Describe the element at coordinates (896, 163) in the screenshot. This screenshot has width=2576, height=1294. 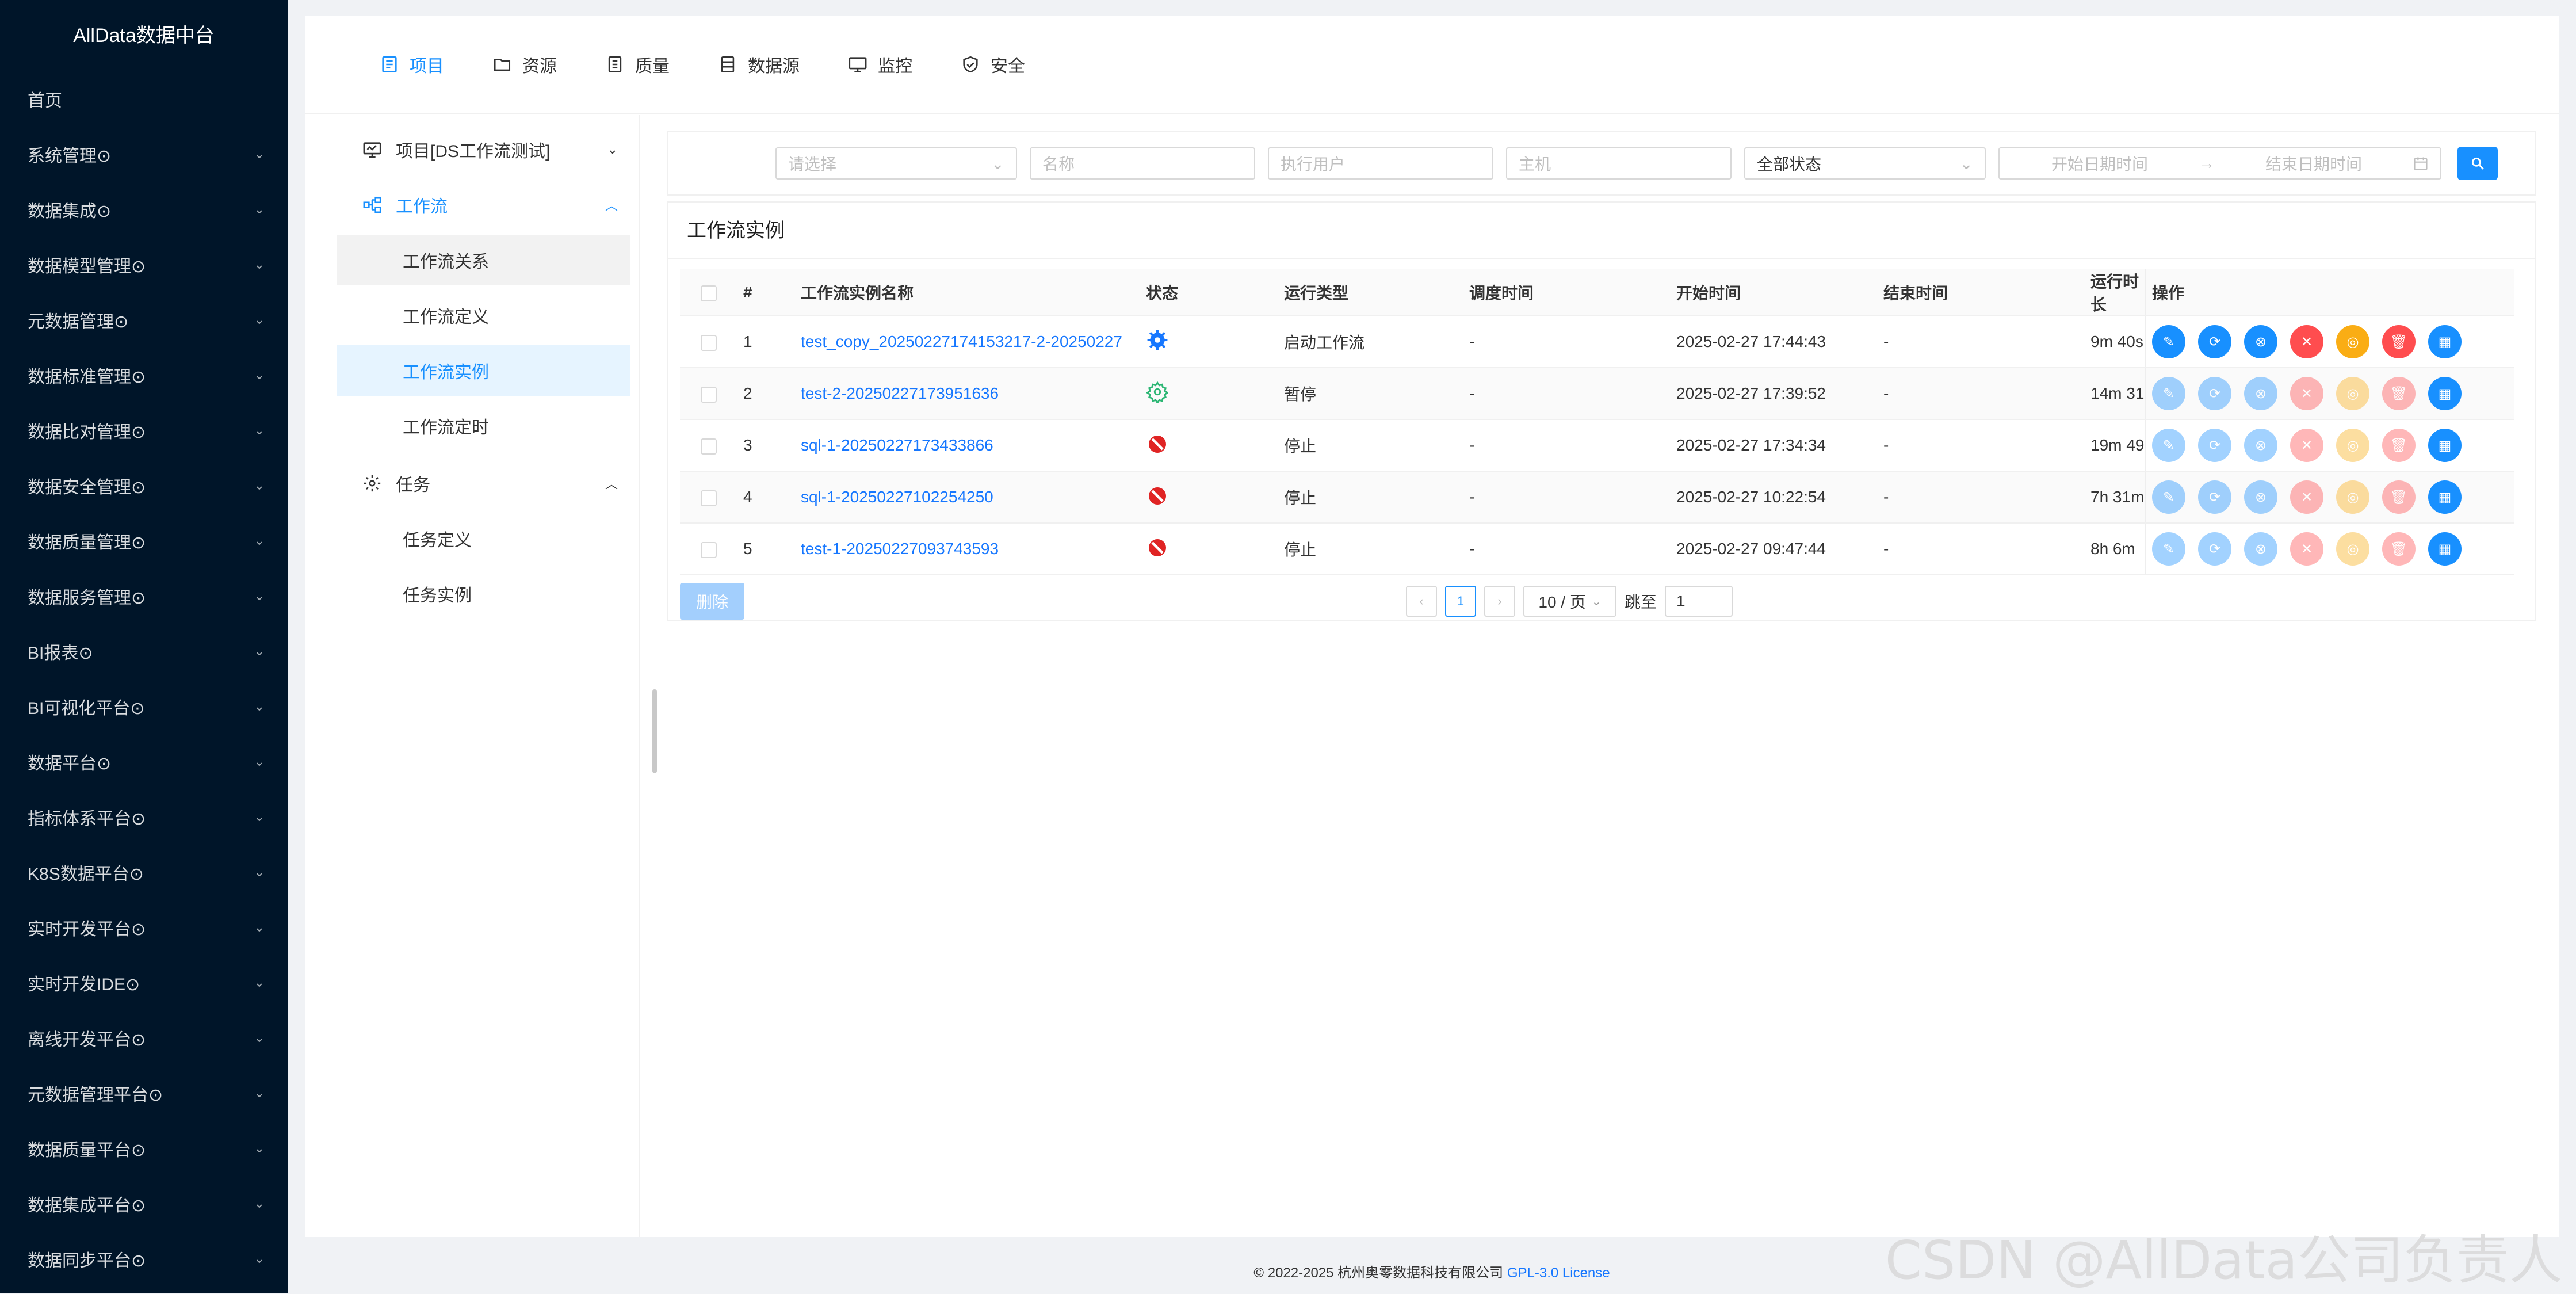
I see `project-select: 请选择 ⌄` at that location.